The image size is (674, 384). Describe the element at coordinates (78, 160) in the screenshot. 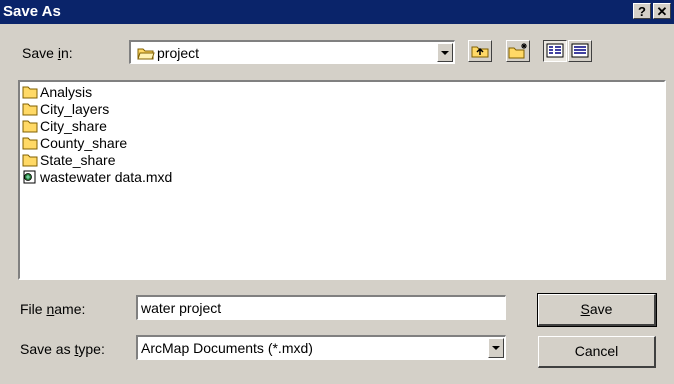

I see `file-label: State_share` at that location.